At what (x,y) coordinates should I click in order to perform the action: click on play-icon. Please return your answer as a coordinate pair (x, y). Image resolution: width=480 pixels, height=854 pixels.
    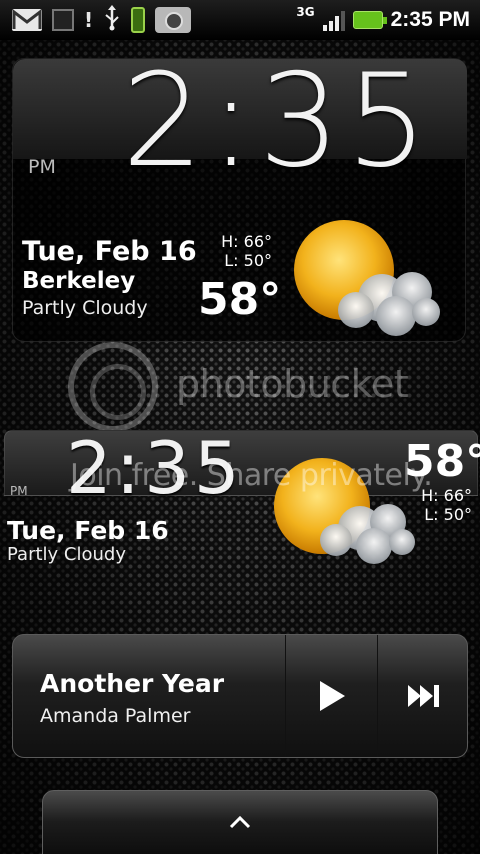
    Looking at the image, I should click on (332, 696).